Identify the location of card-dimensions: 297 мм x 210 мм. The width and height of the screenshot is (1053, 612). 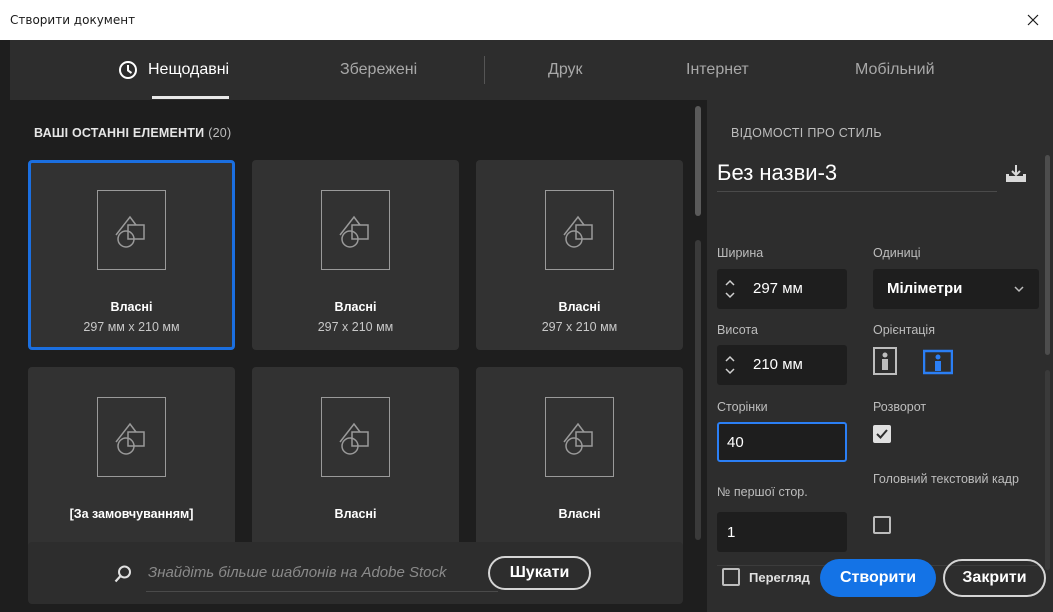
(131, 327).